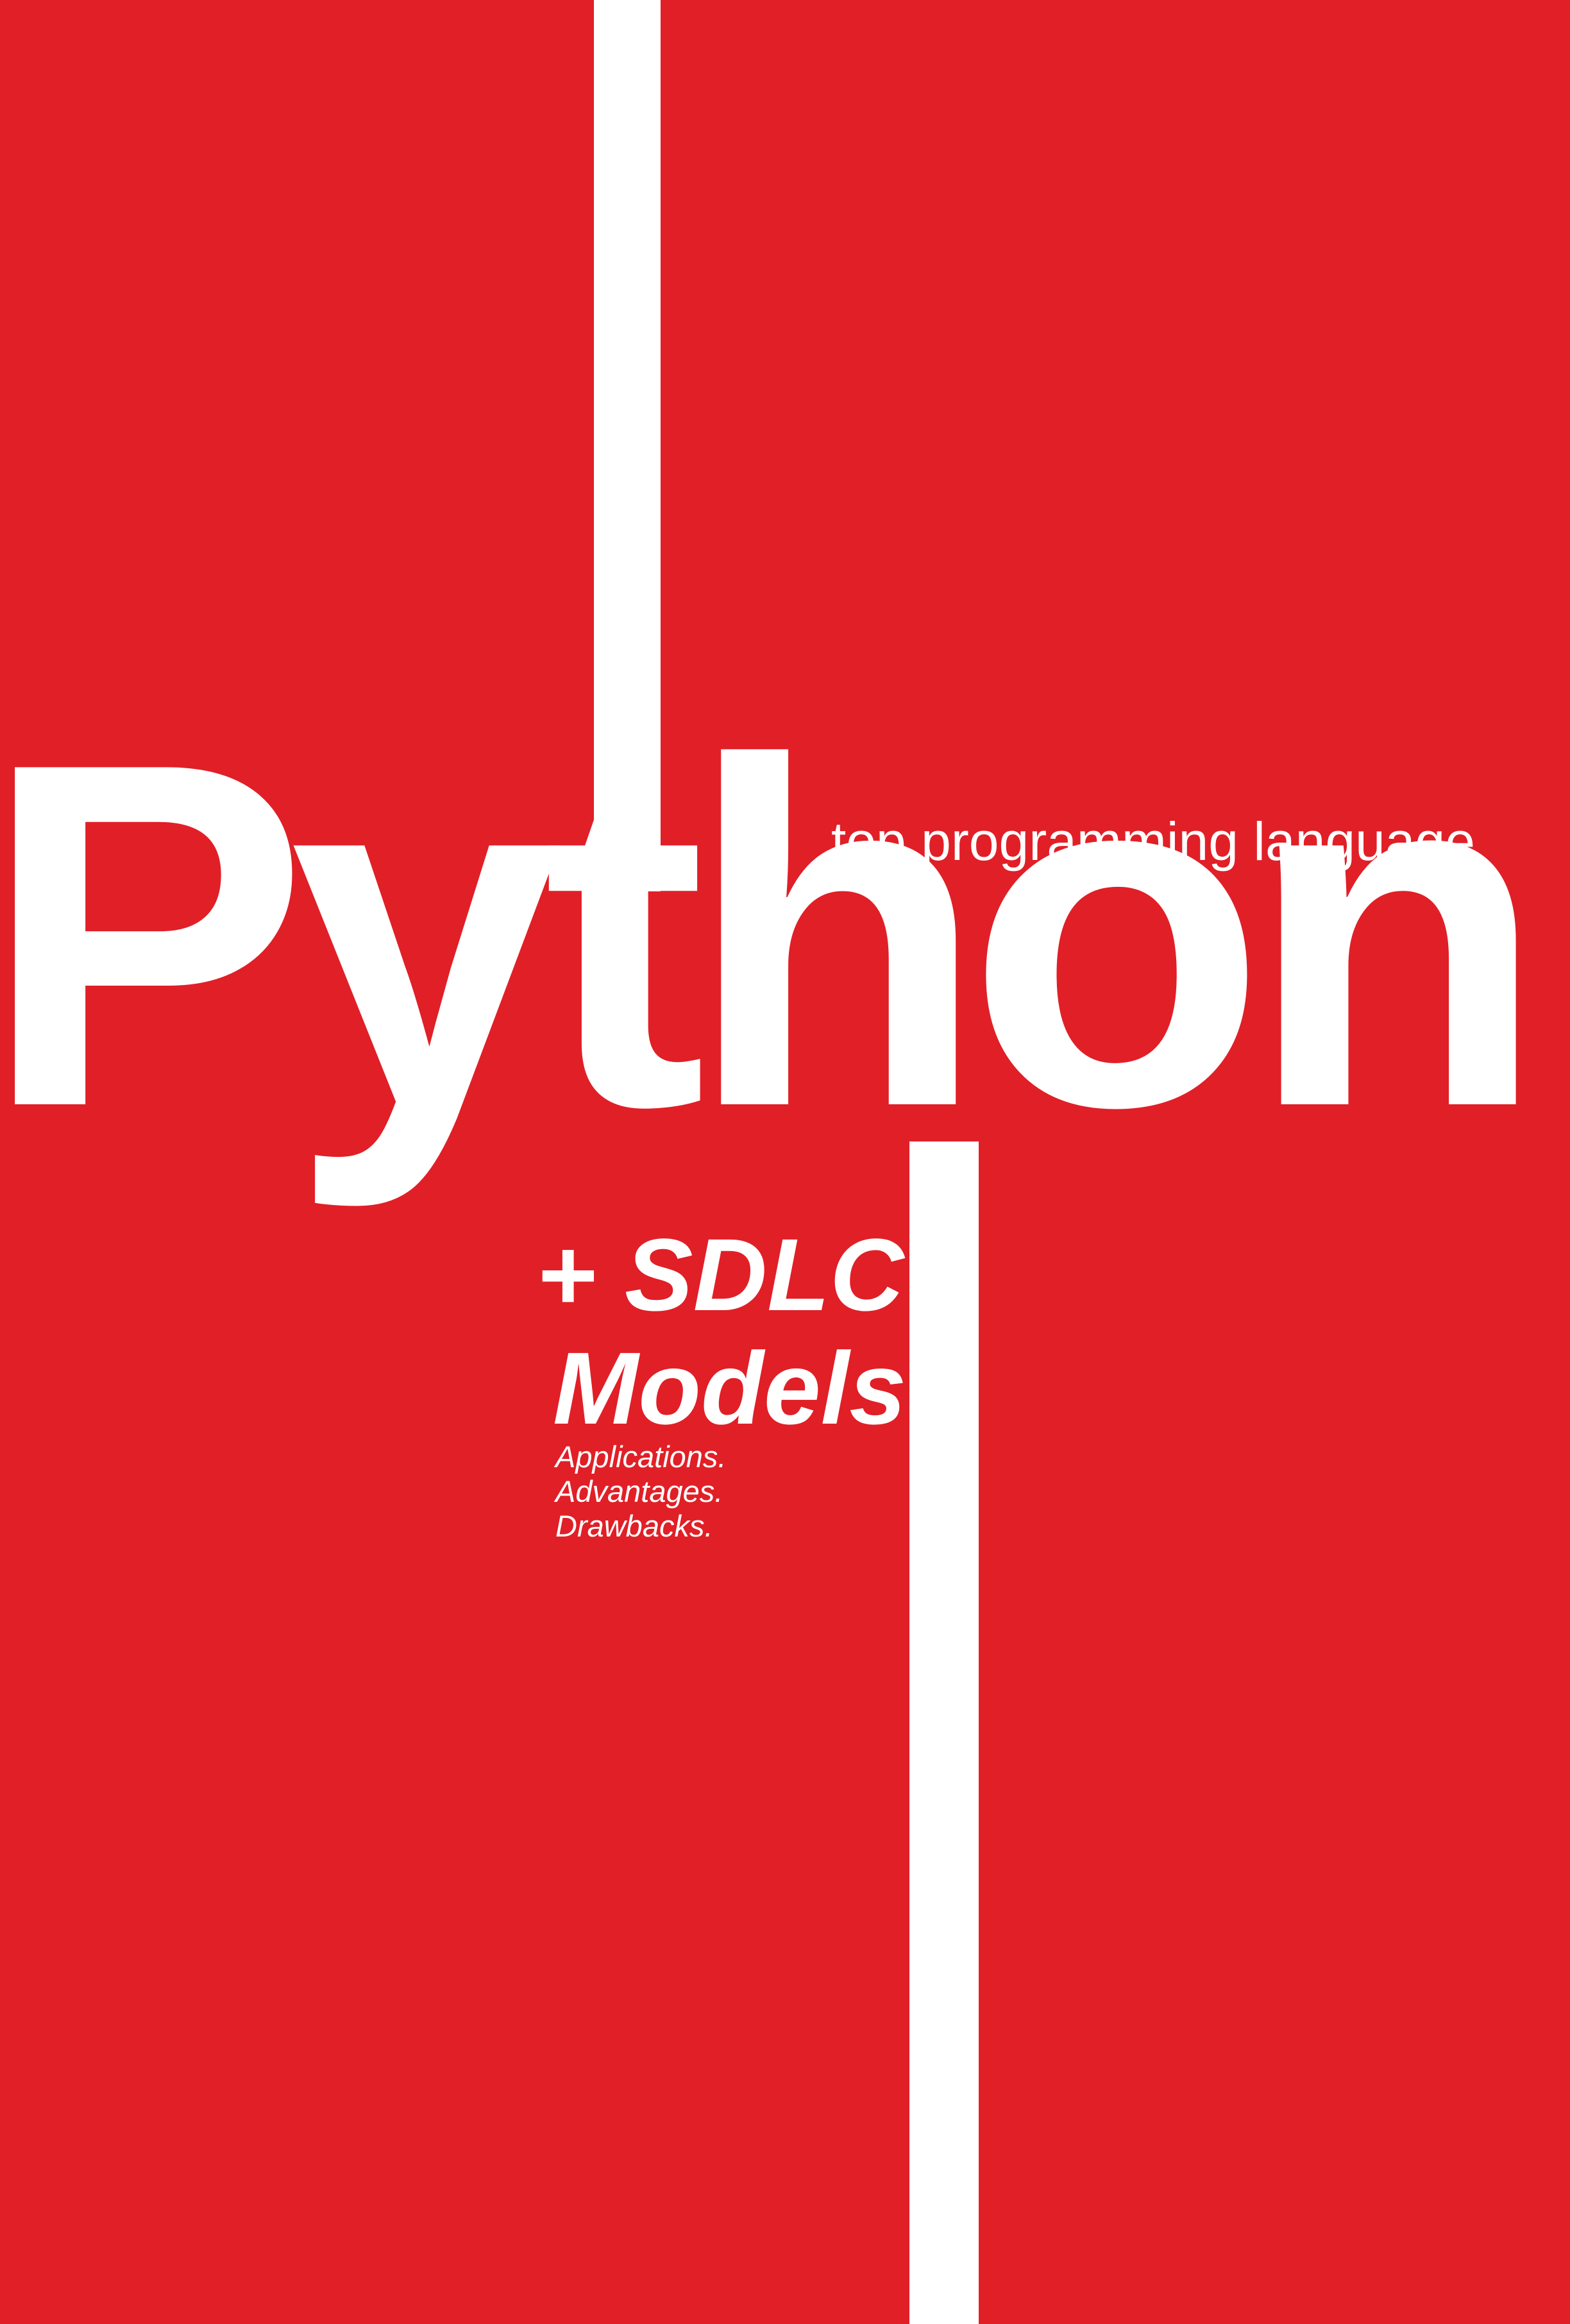  Describe the element at coordinates (730, 1388) in the screenshot. I see `subtitle-line-2: Models` at that location.